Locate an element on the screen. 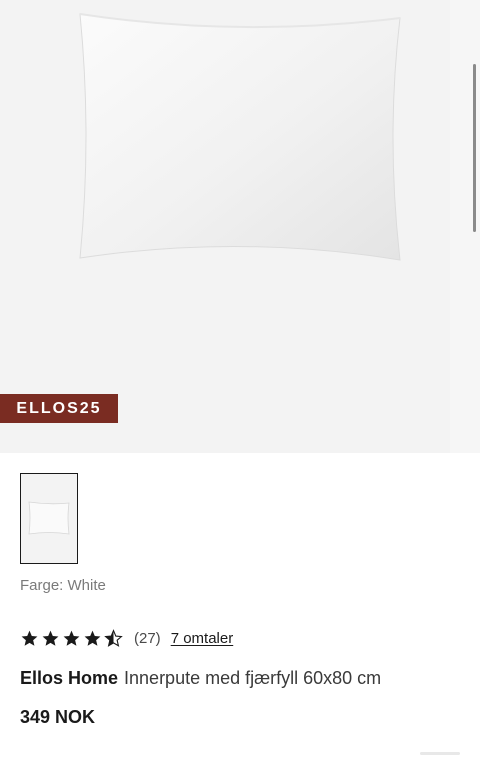 The image size is (480, 757). thumbnail-selected is located at coordinates (49, 518).